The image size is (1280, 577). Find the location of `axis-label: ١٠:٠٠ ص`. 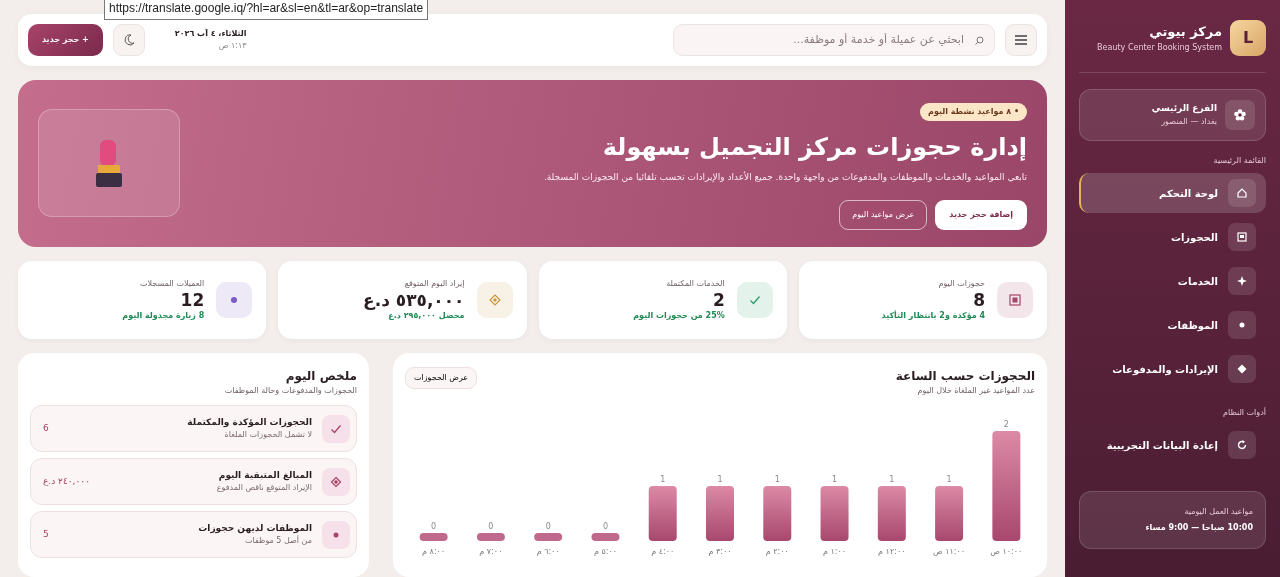

axis-label: ١٠:٠٠ ص is located at coordinates (1006, 551).